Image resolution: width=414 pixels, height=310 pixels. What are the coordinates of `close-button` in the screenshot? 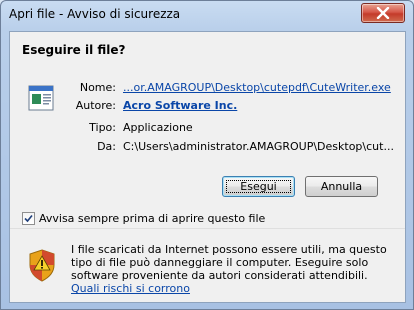 It's located at (383, 13).